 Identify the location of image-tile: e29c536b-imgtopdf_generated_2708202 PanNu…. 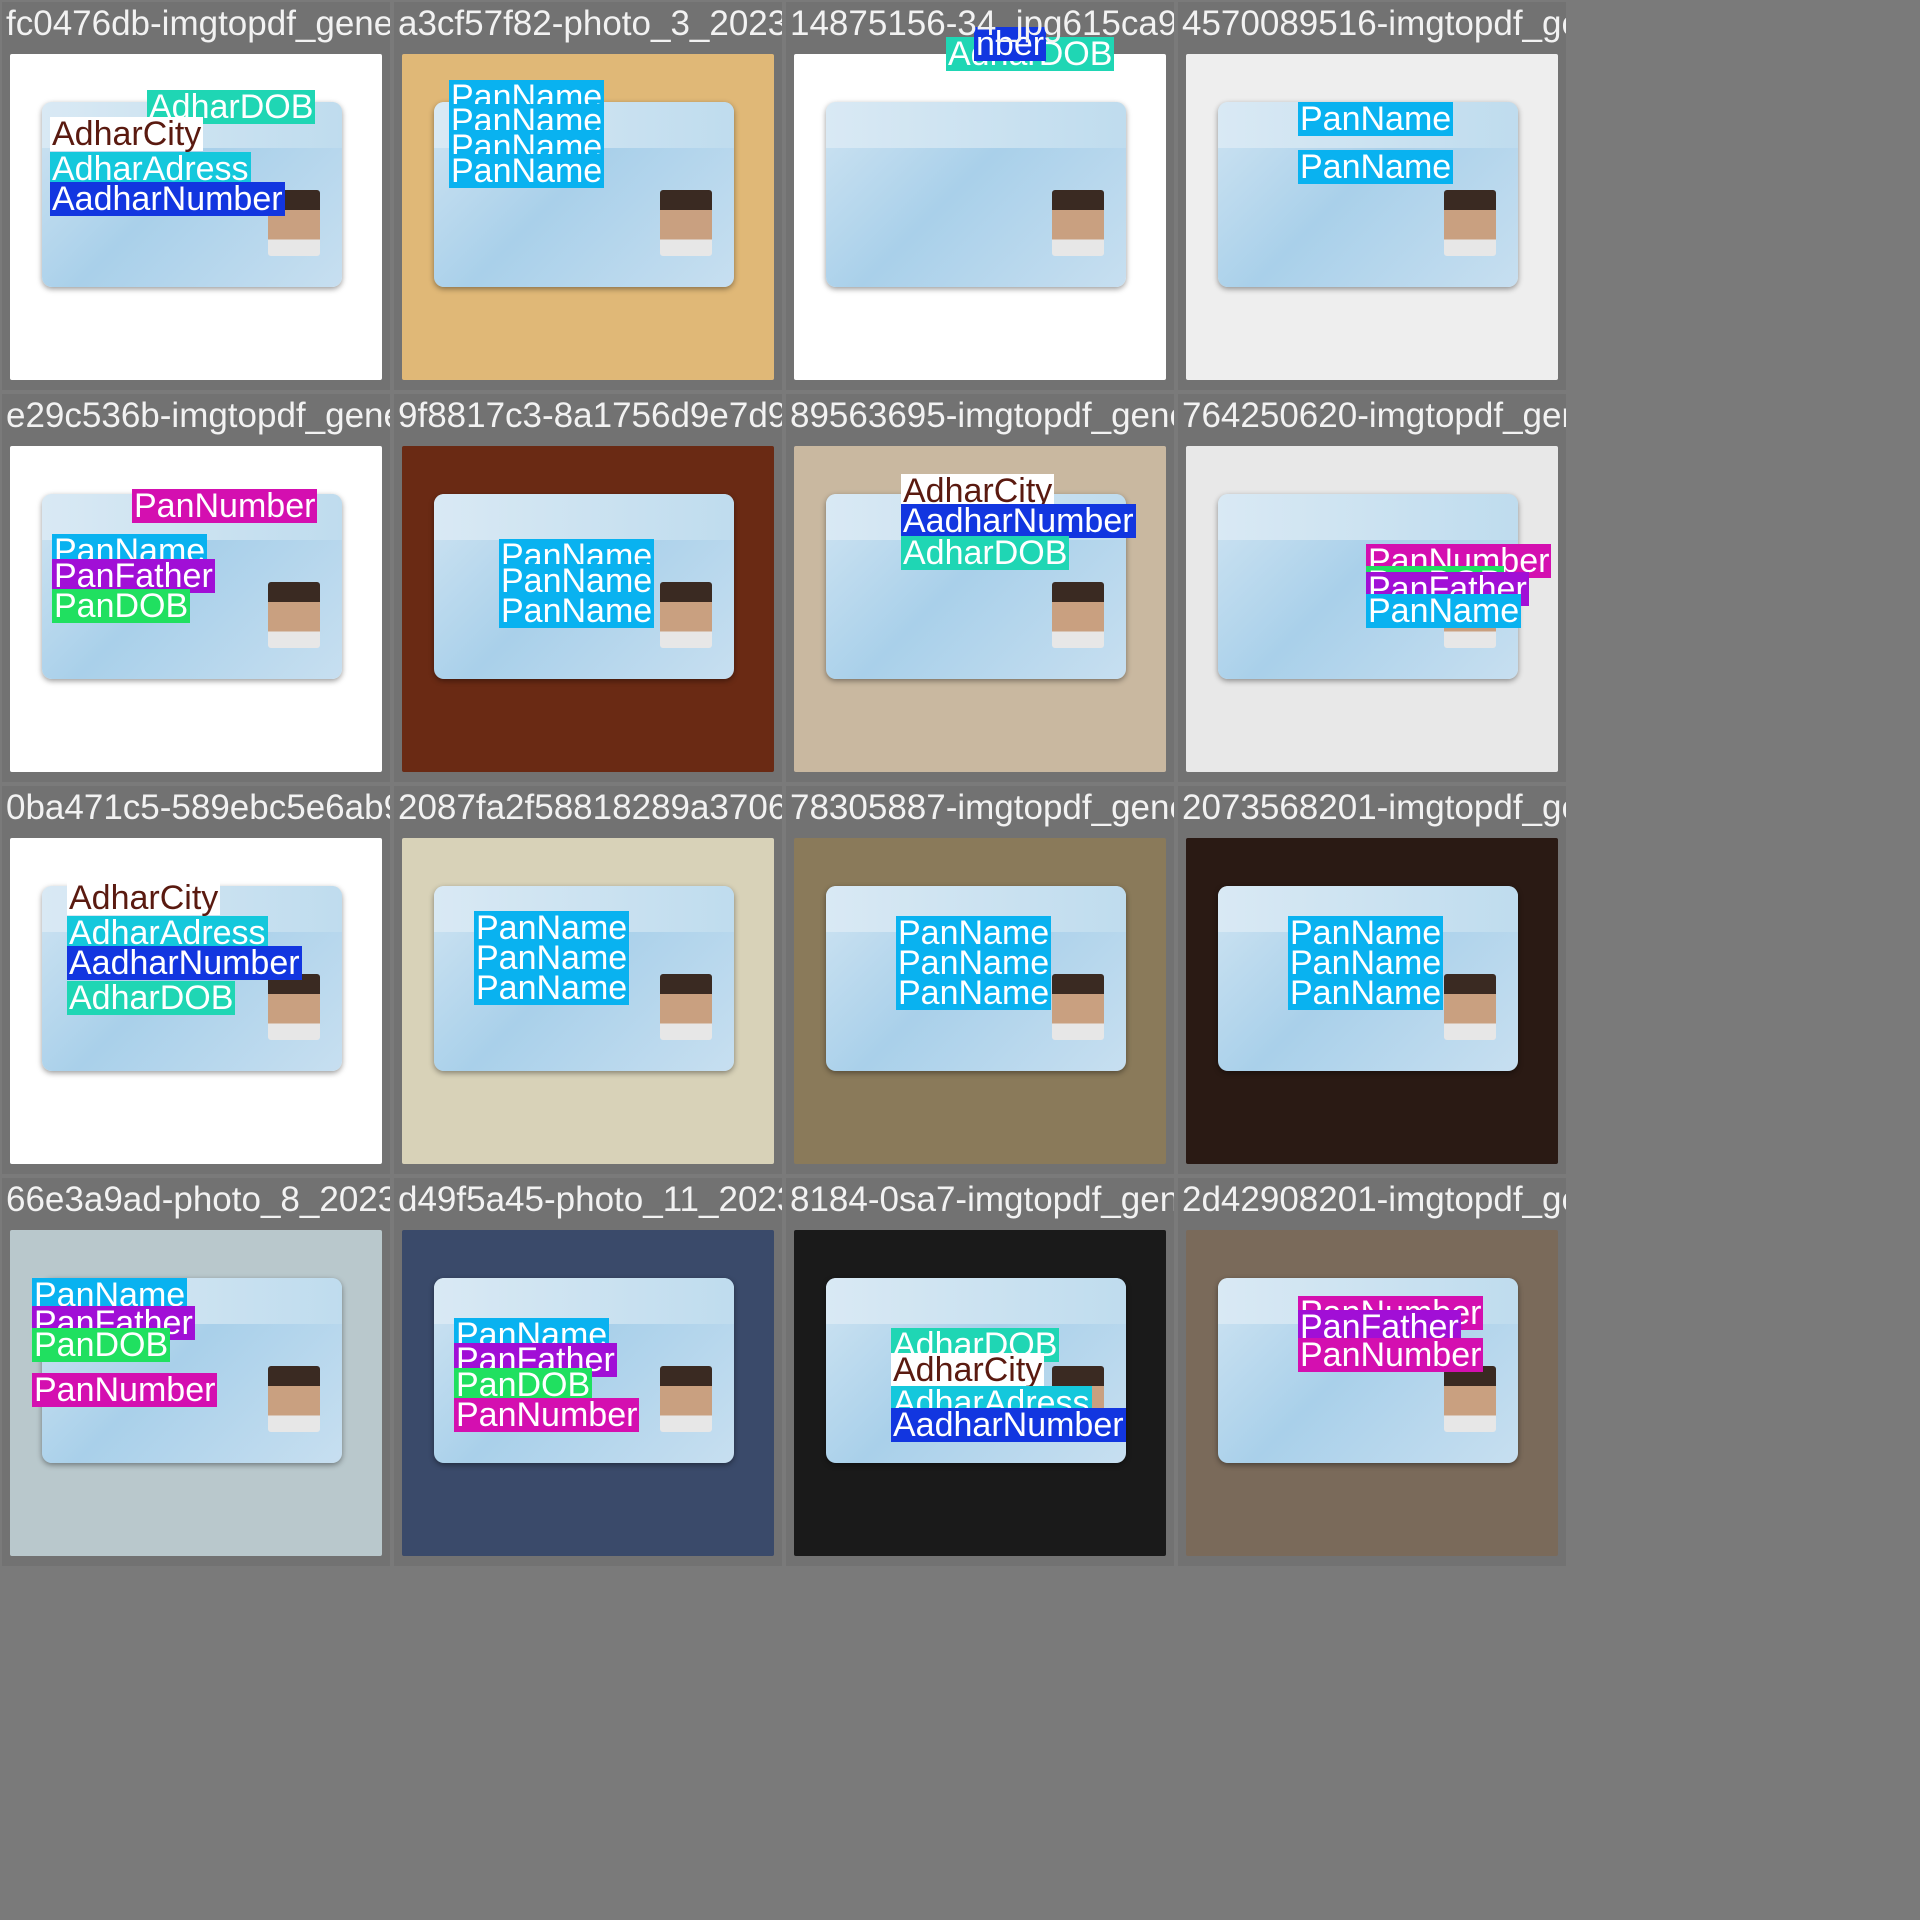
(196, 588).